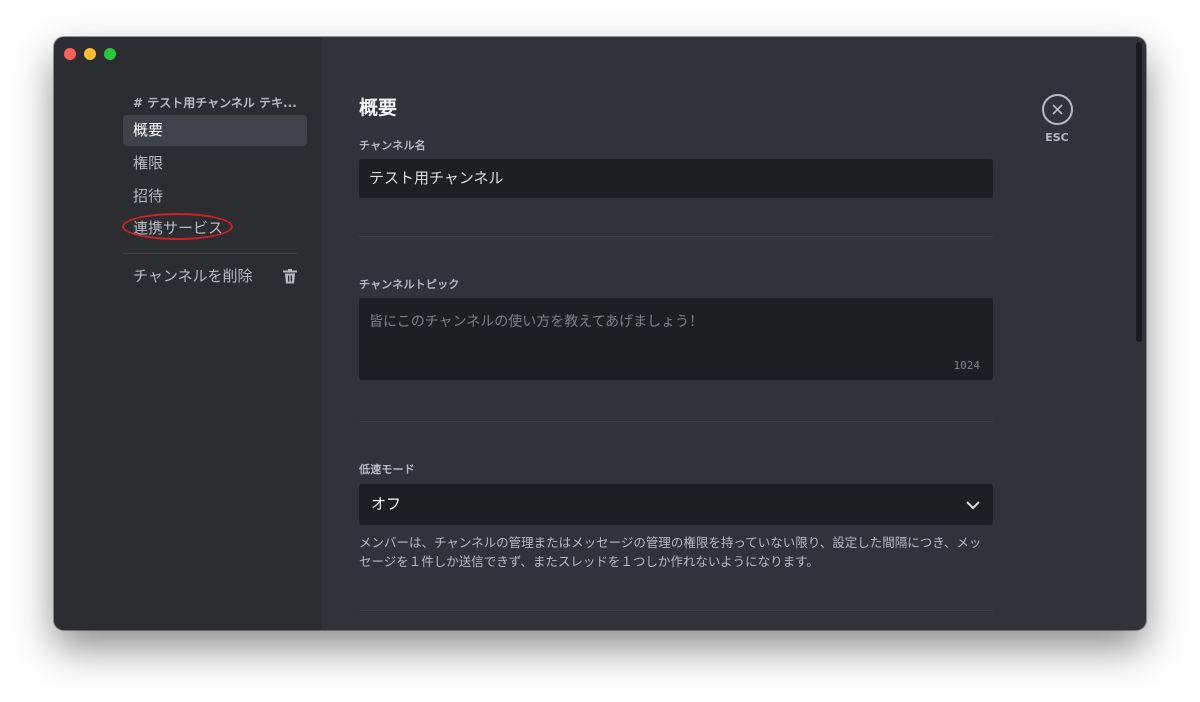 This screenshot has width=1200, height=702. Describe the element at coordinates (210, 253) in the screenshot. I see `sidebar-divider` at that location.